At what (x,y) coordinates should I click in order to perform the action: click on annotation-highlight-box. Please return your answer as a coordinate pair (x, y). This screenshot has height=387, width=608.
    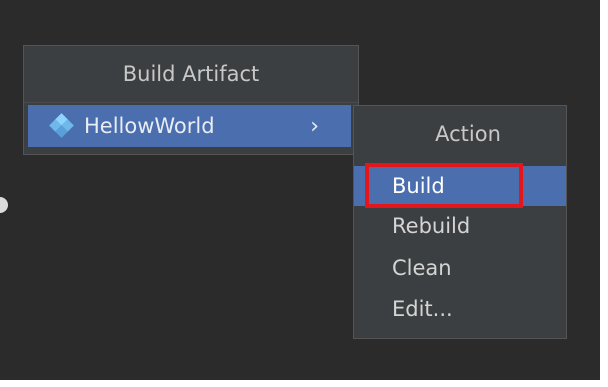
    Looking at the image, I should click on (444, 185).